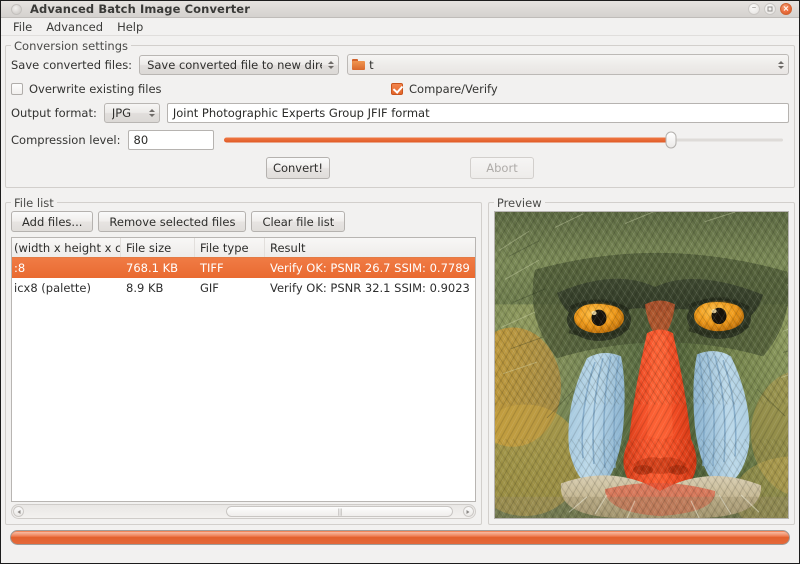 The width and height of the screenshot is (800, 564). What do you see at coordinates (140, 9) in the screenshot?
I see `window-title: Advanced Batch Image Converter` at bounding box center [140, 9].